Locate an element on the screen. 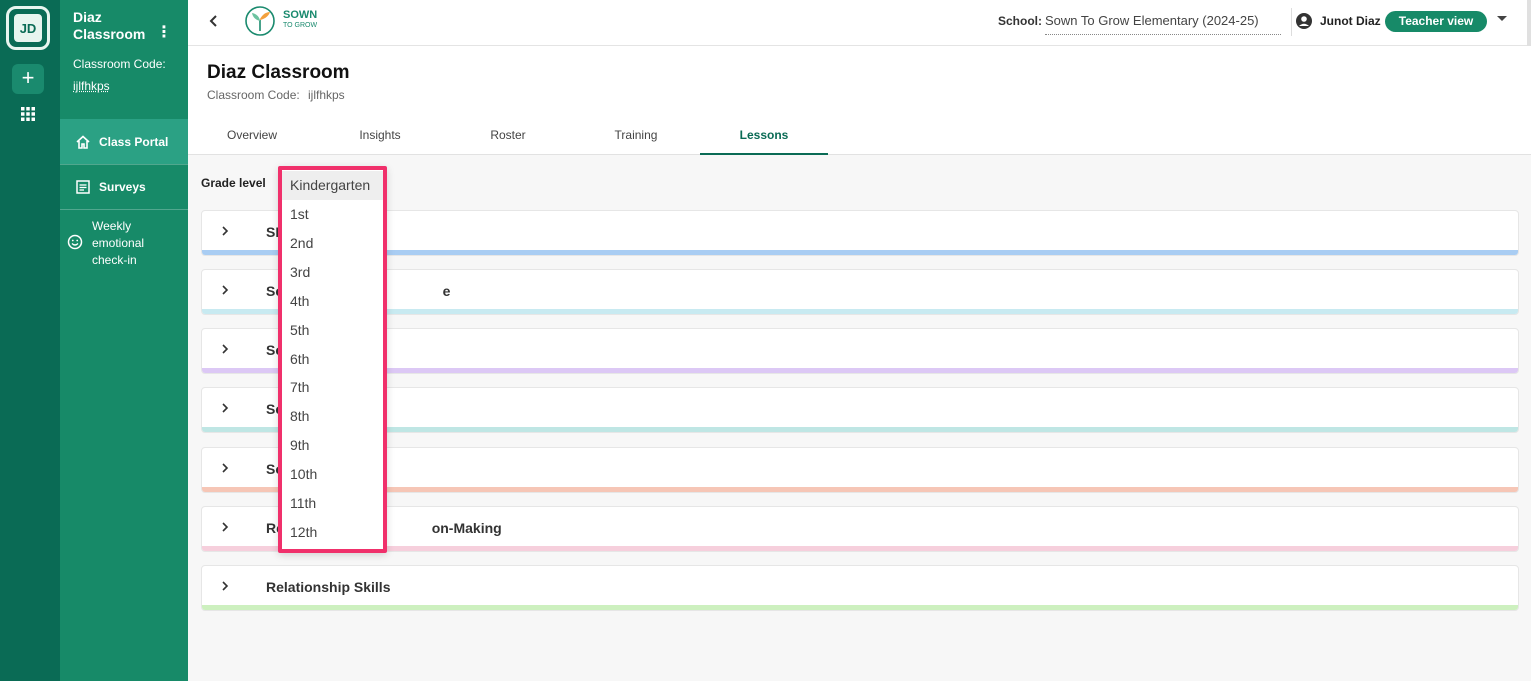 Image resolution: width=1531 pixels, height=681 pixels. add-classroom-button: + is located at coordinates (28, 79).